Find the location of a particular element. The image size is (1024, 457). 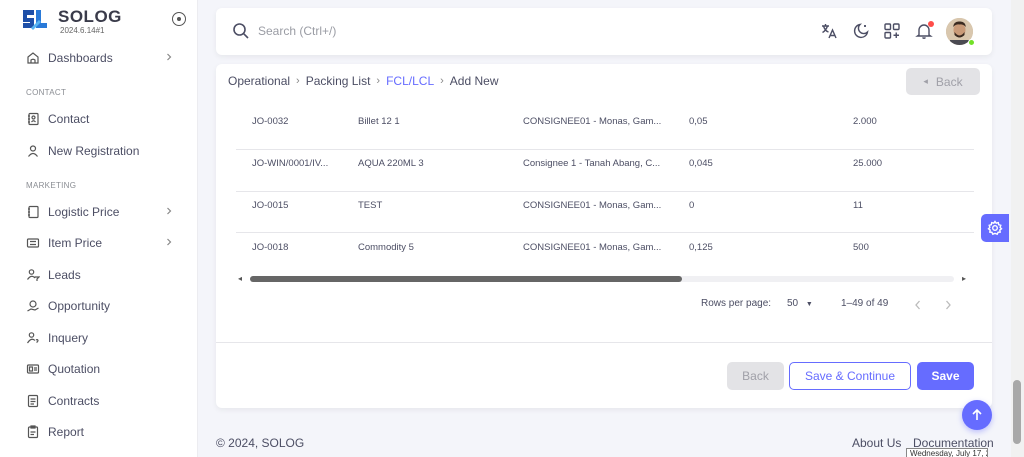

sidebar-item-quotation: Quotation is located at coordinates (99, 369).